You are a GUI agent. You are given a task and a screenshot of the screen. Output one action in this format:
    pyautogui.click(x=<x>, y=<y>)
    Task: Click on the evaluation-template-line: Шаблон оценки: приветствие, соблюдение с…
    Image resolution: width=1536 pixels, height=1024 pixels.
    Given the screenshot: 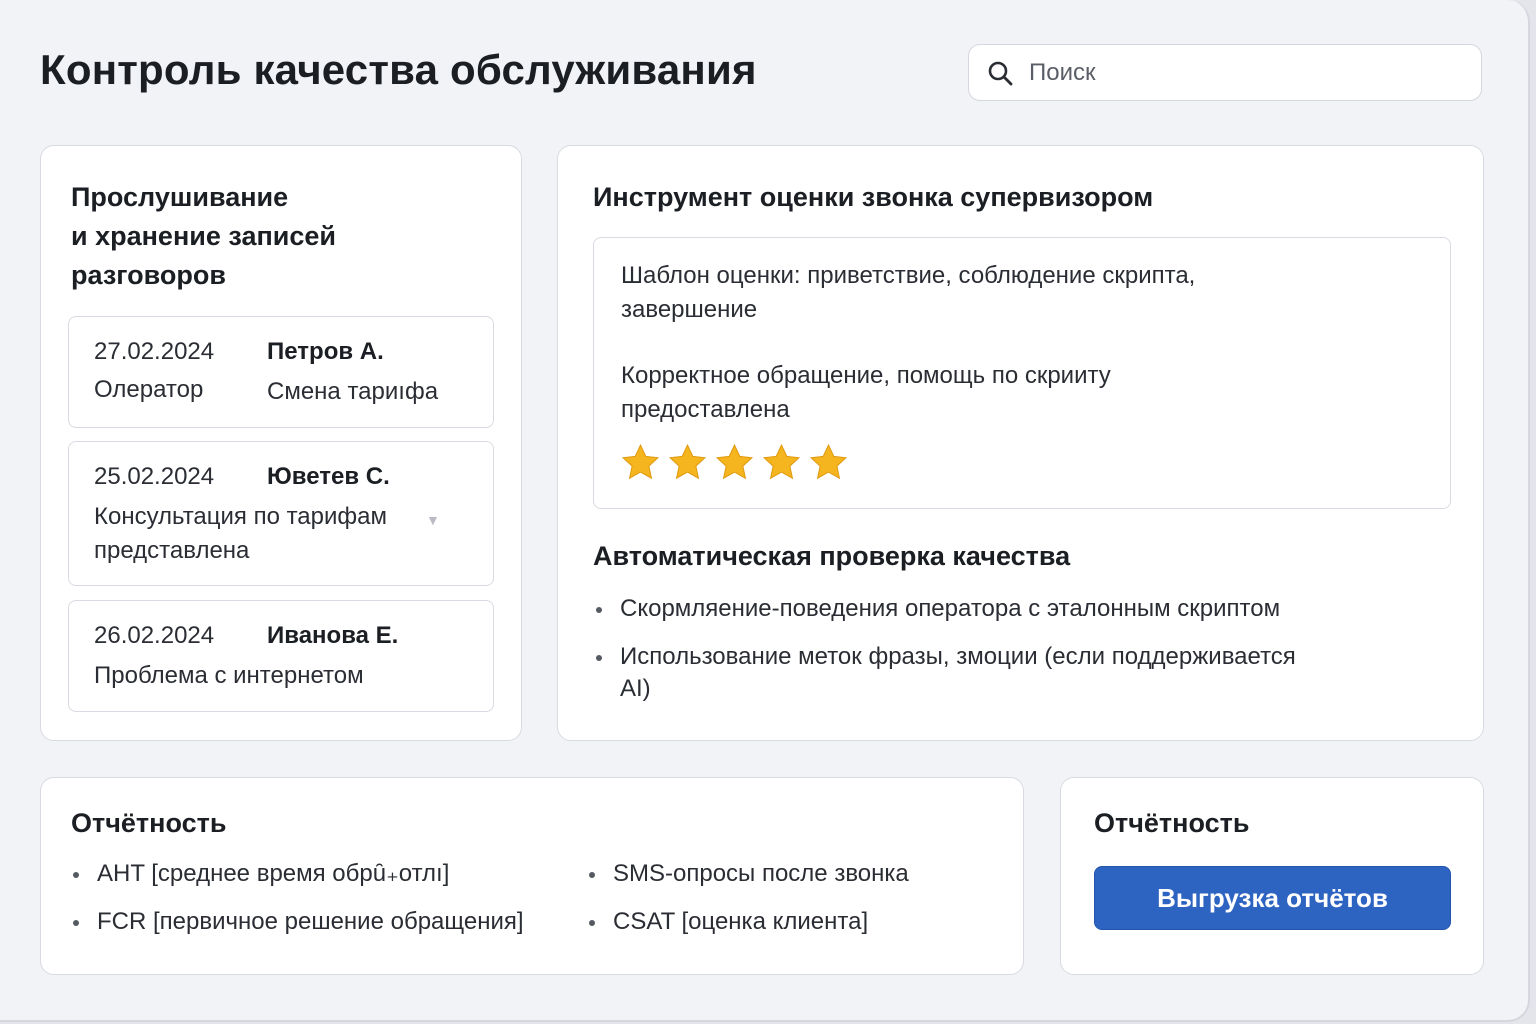 What is the action you would take?
    pyautogui.click(x=908, y=275)
    